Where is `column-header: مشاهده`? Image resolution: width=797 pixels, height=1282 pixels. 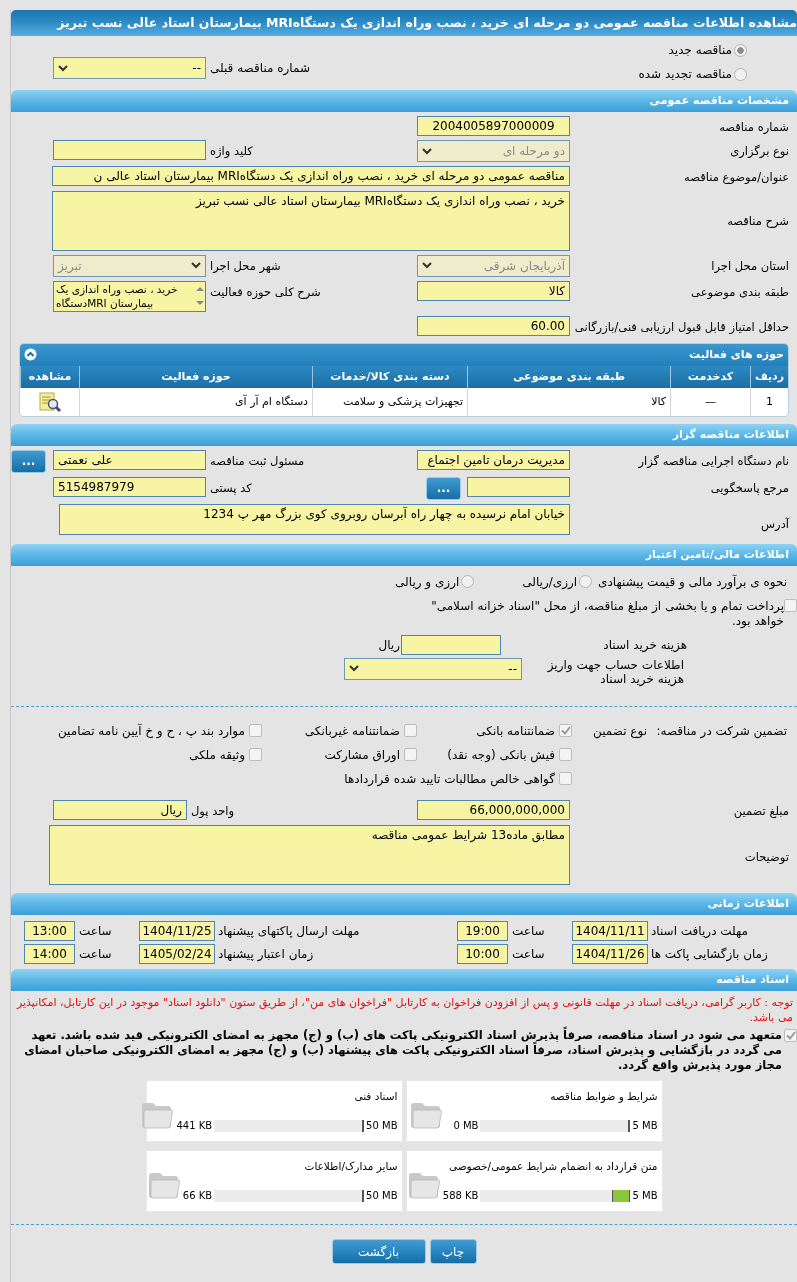 column-header: مشاهده is located at coordinates (49, 376).